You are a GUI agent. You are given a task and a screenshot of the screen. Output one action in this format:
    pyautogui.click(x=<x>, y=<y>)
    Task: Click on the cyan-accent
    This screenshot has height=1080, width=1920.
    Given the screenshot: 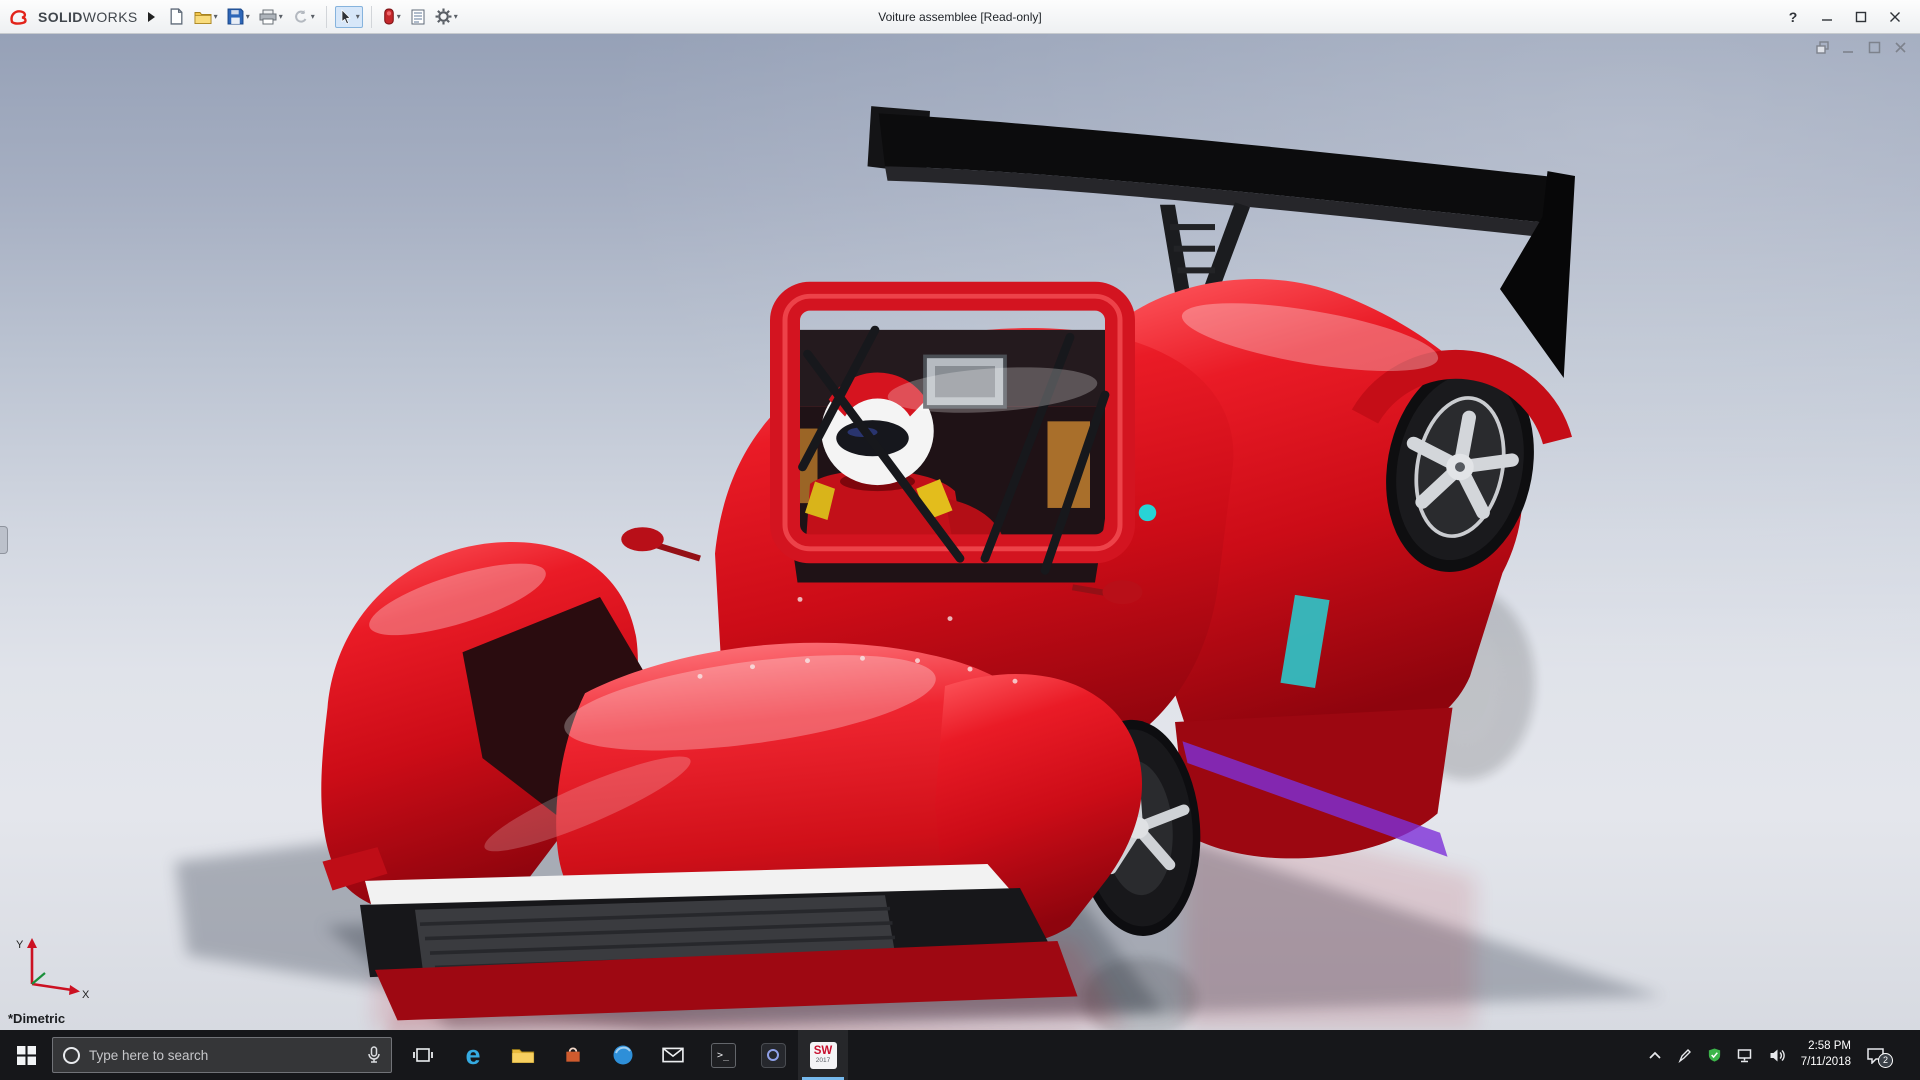 What is the action you would take?
    pyautogui.click(x=1147, y=513)
    